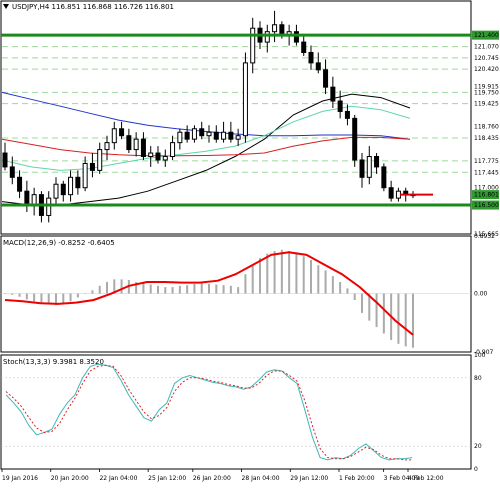 This screenshot has width=500, height=488. Describe the element at coordinates (20, 478) in the screenshot. I see `x-axis-label: 19 Jan 2016` at that location.